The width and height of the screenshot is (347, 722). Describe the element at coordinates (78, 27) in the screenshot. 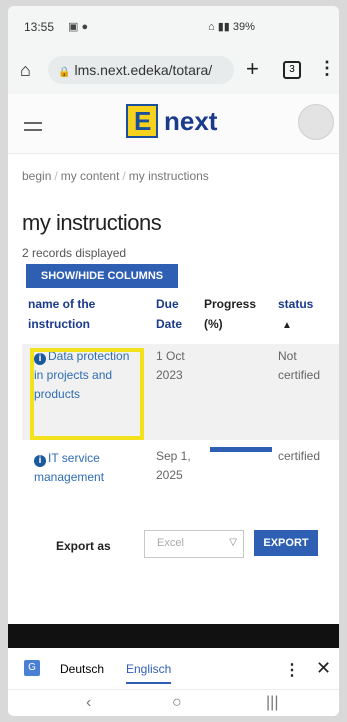

I see `notification-icons: ▣ ●` at that location.